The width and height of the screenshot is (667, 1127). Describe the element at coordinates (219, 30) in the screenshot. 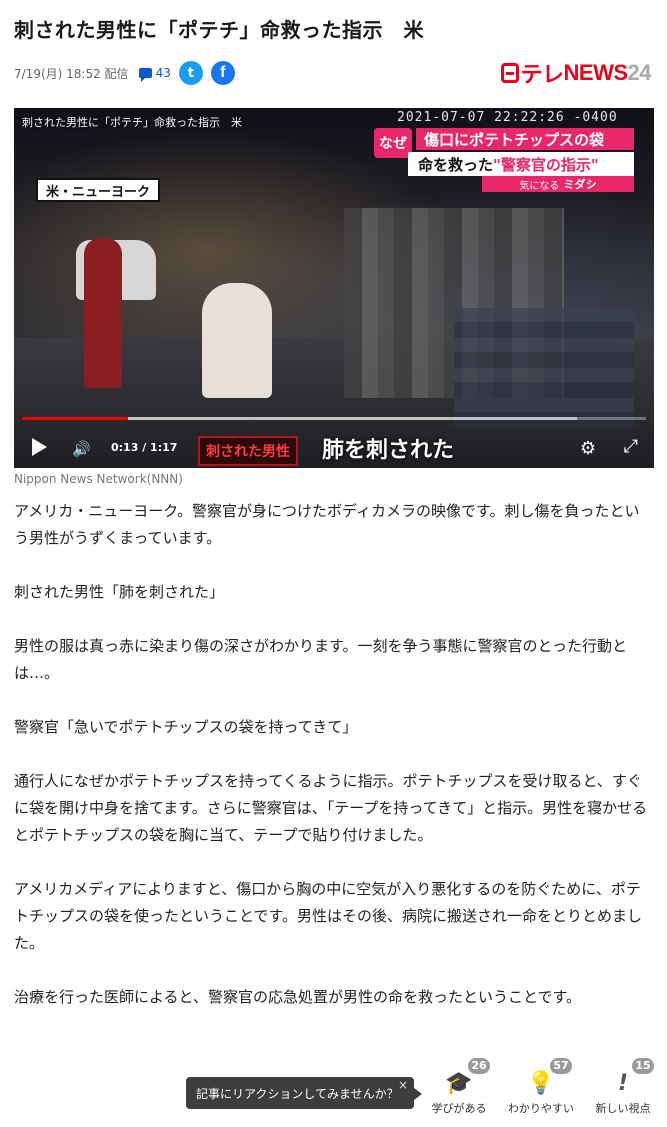

I see `page-title: 刺された男性に「ポテチ」命救った指示 米` at that location.